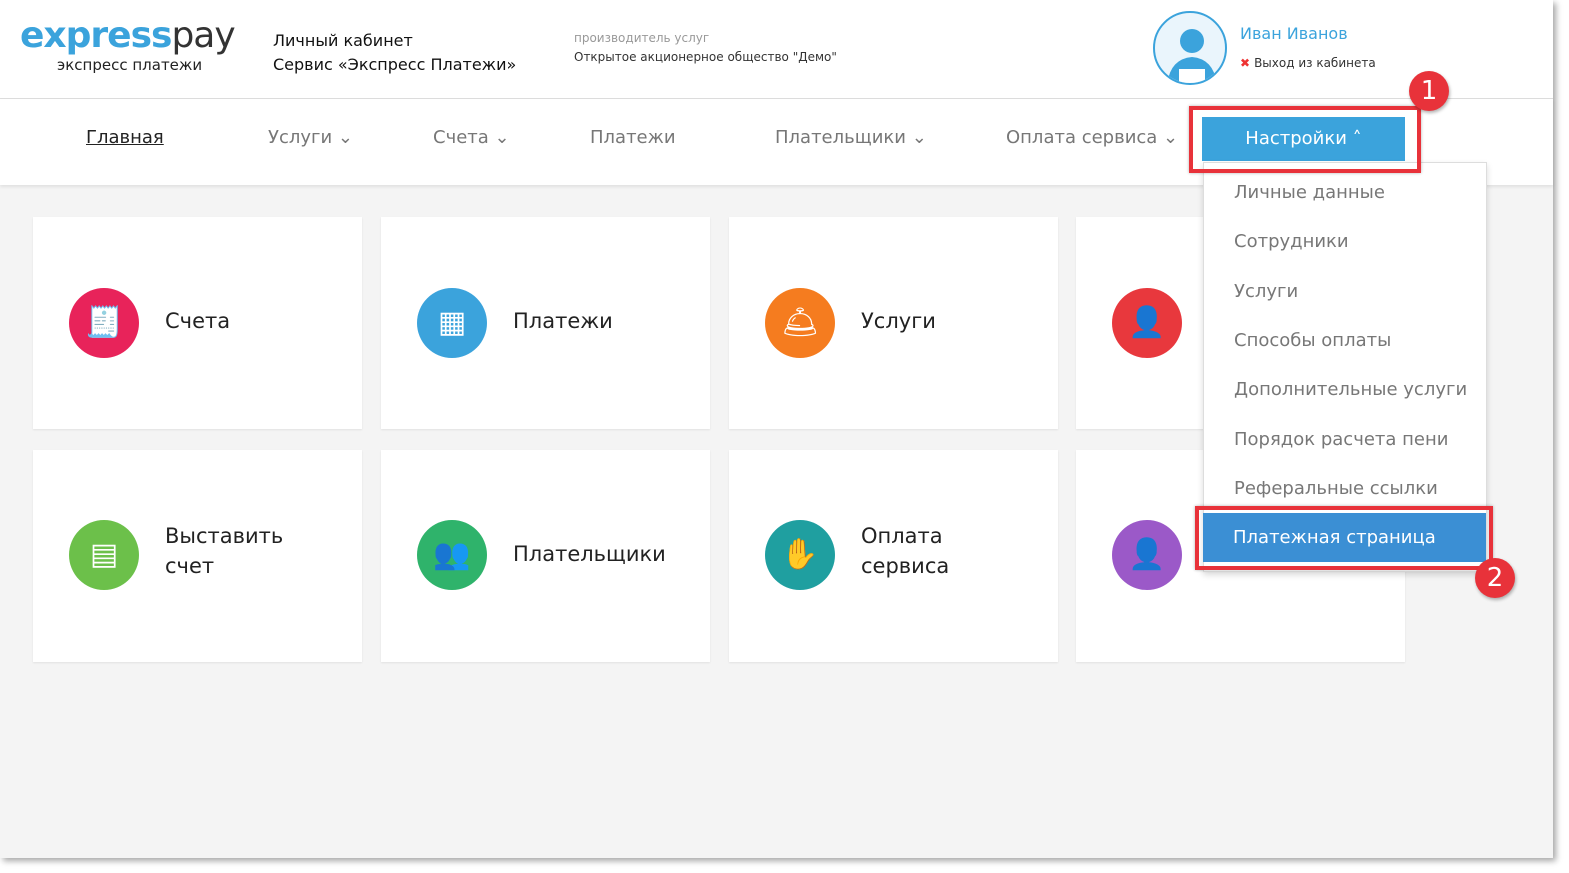 The image size is (1569, 873). I want to click on card-invoices: 🧾 Счета, so click(197, 323).